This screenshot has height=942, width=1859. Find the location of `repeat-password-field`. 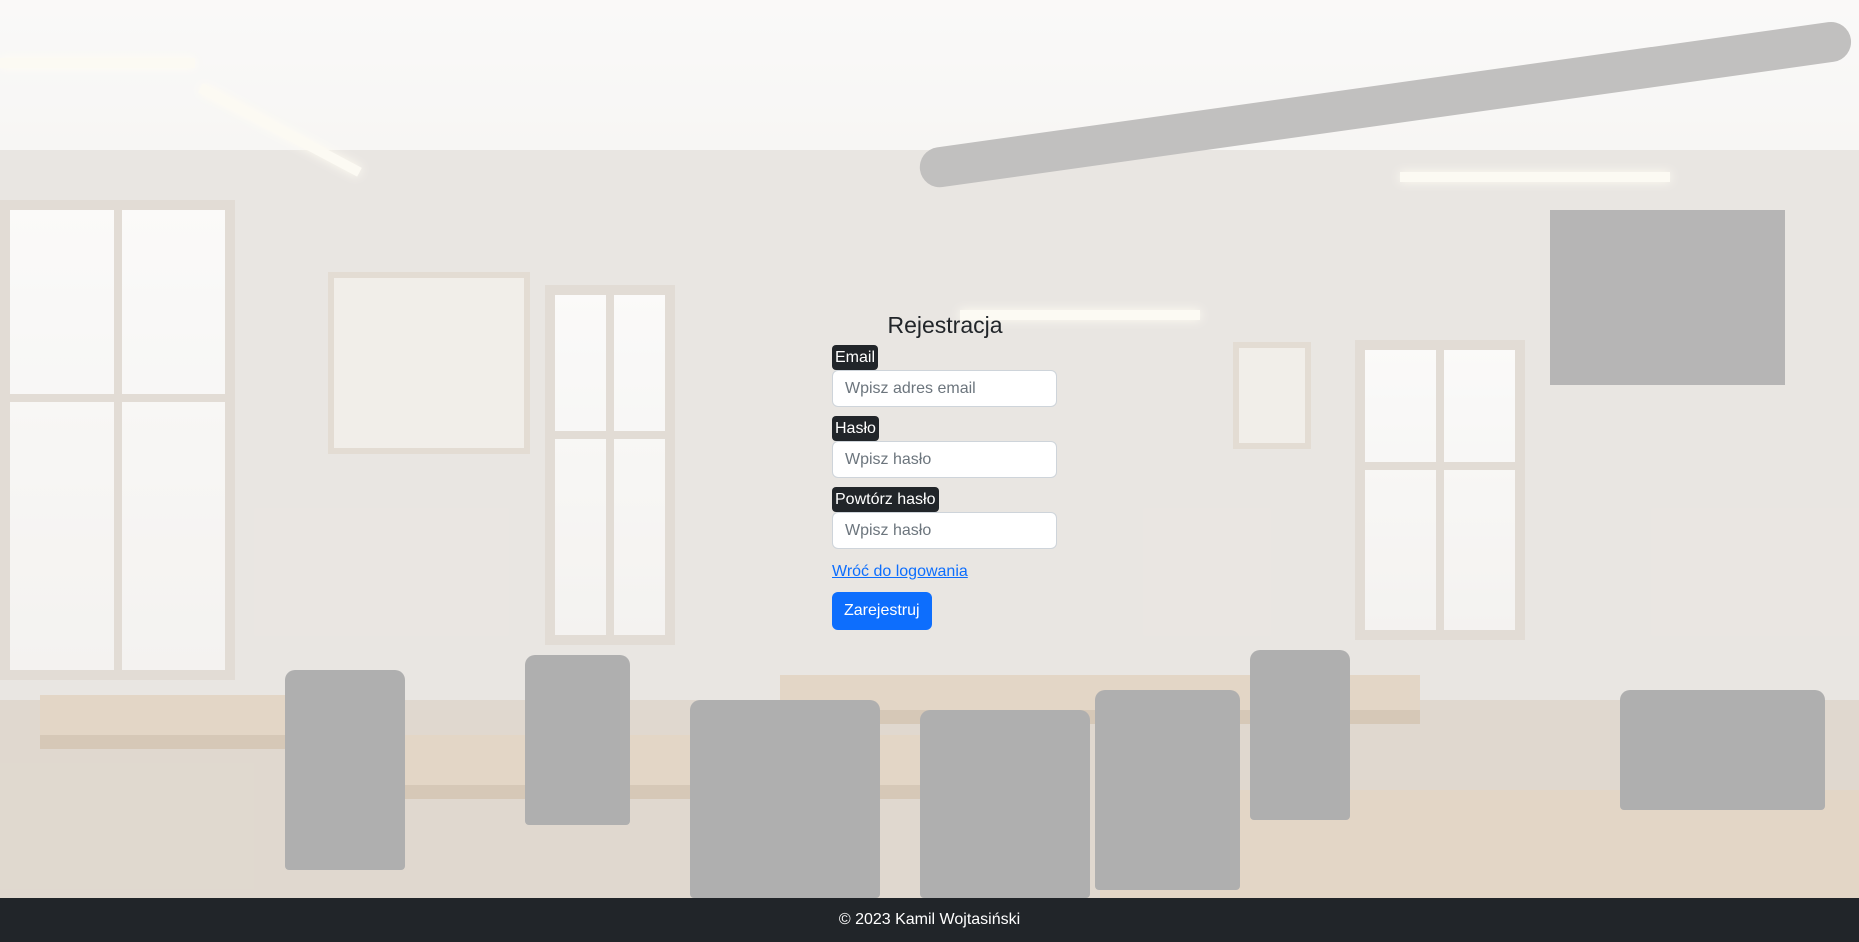

repeat-password-field is located at coordinates (944, 530).